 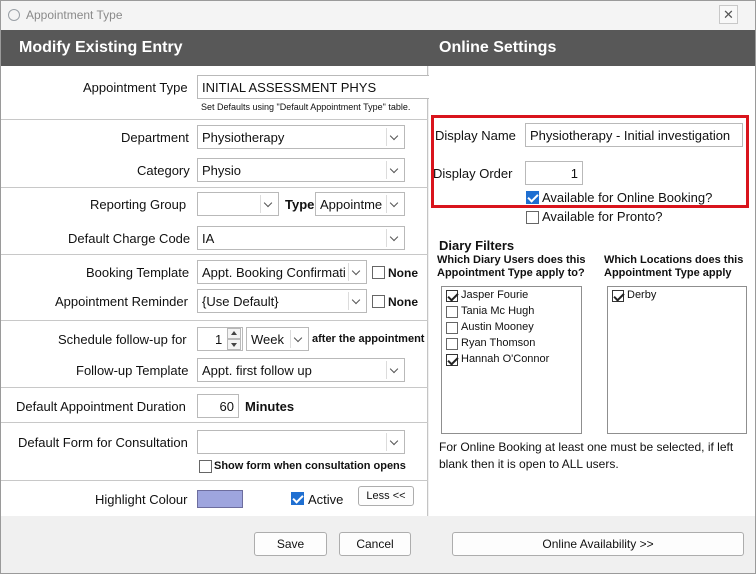 What do you see at coordinates (590, 161) in the screenshot?
I see `highlight-frame` at bounding box center [590, 161].